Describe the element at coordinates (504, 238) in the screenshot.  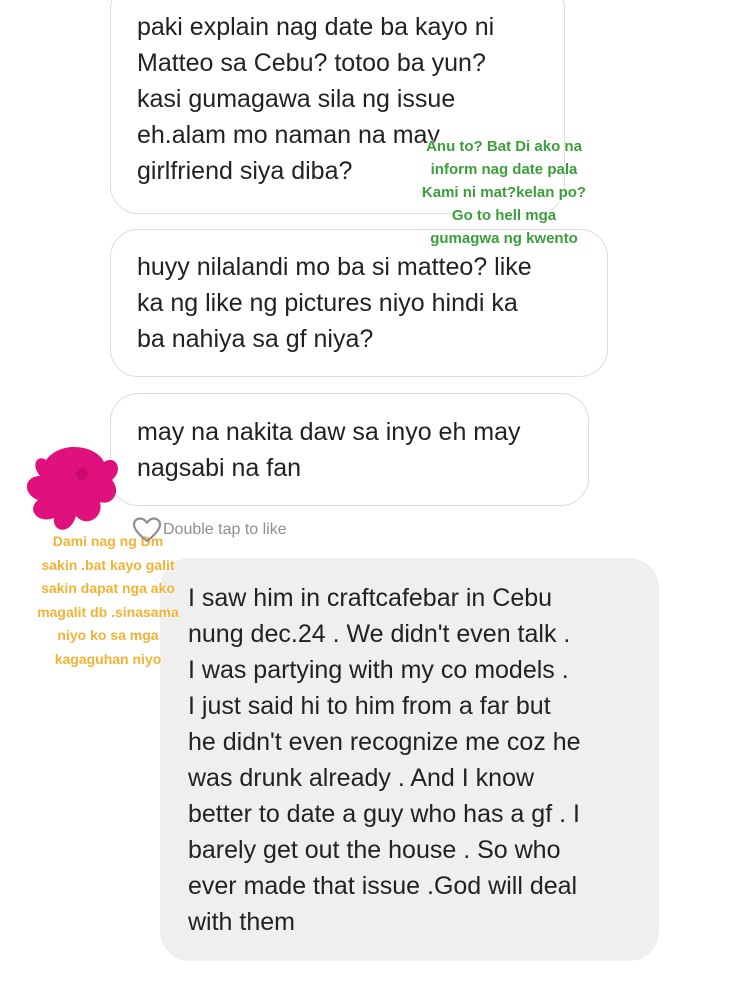
I see `annotation-line: gumagwa ng kwento` at that location.